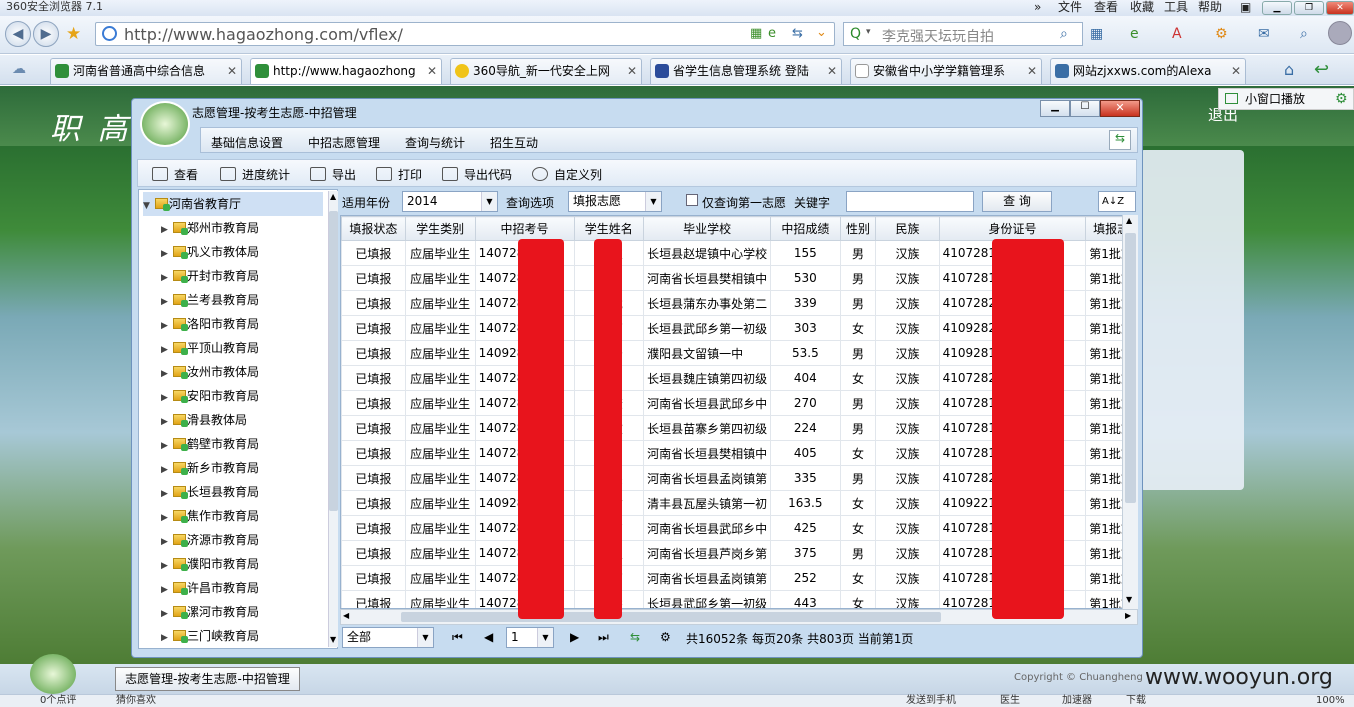  I want to click on url-bar: http://www.hagaozhong.com/vflex/ ▦ e ⇆ ⌄, so click(465, 34).